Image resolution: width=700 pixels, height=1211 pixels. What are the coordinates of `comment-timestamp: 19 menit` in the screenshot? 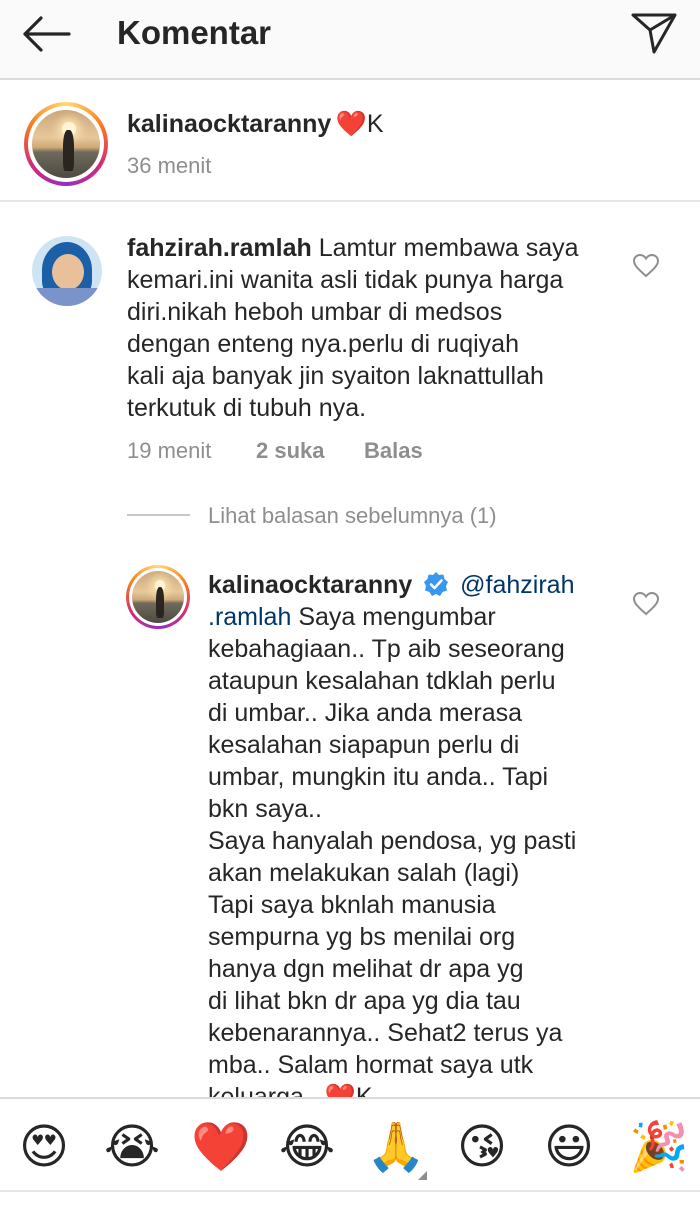 It's located at (169, 450).